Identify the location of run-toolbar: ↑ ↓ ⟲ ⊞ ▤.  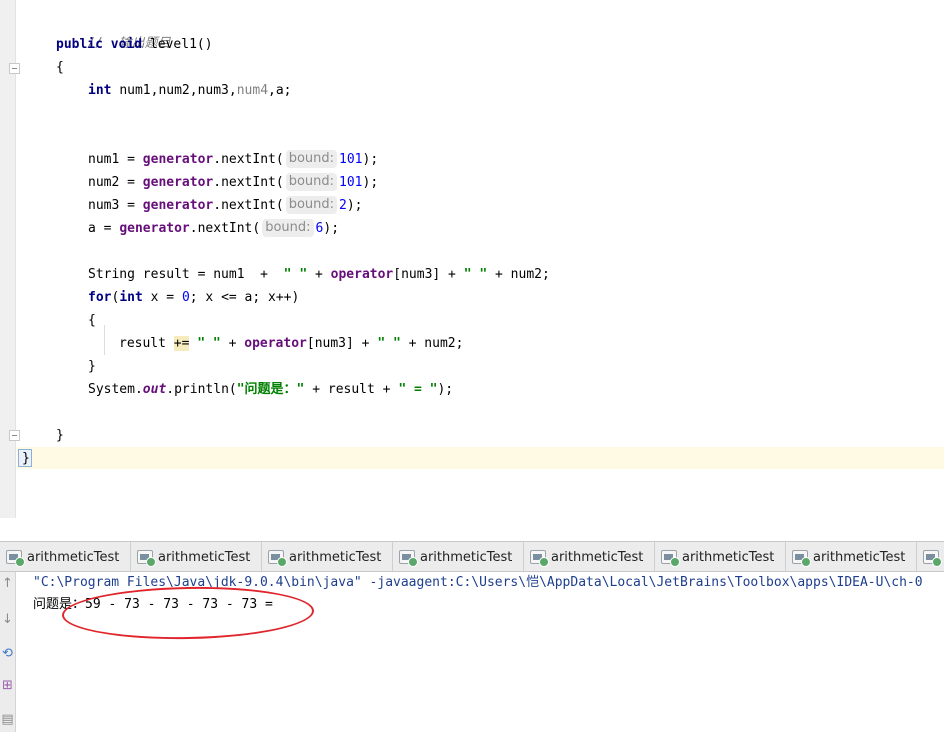
(8, 652).